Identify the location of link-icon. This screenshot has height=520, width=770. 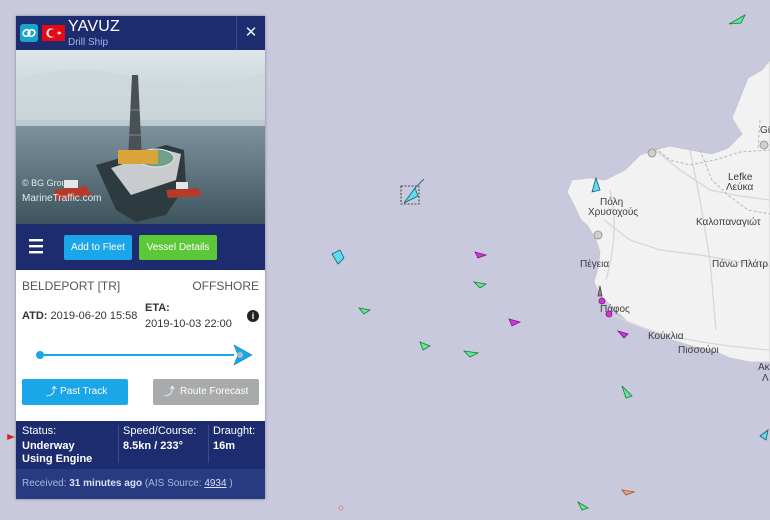
(29, 33).